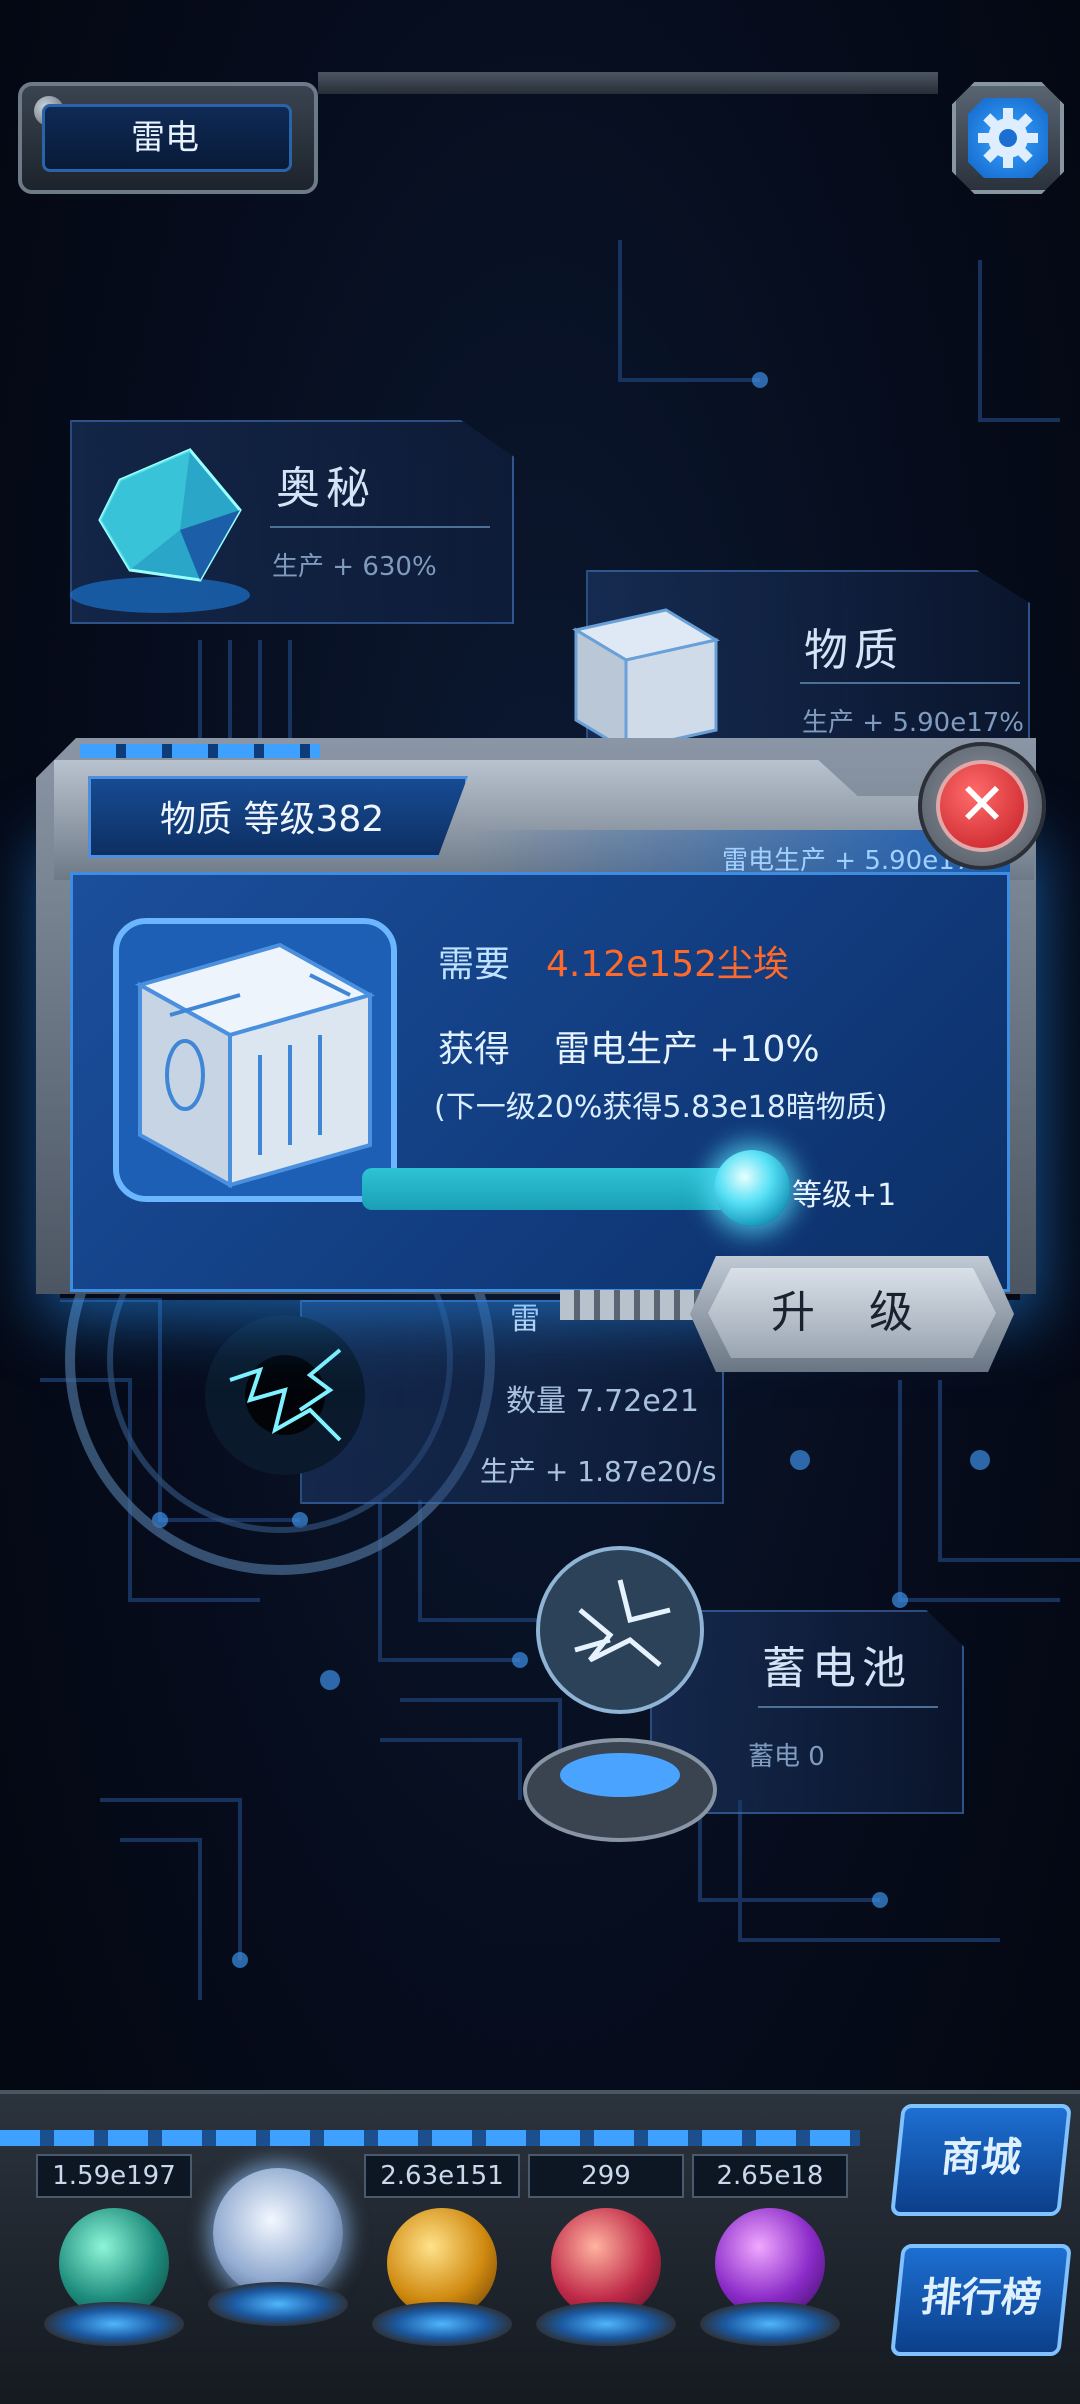  Describe the element at coordinates (272, 819) in the screenshot. I see `dialog-title: 物质 等级382` at that location.